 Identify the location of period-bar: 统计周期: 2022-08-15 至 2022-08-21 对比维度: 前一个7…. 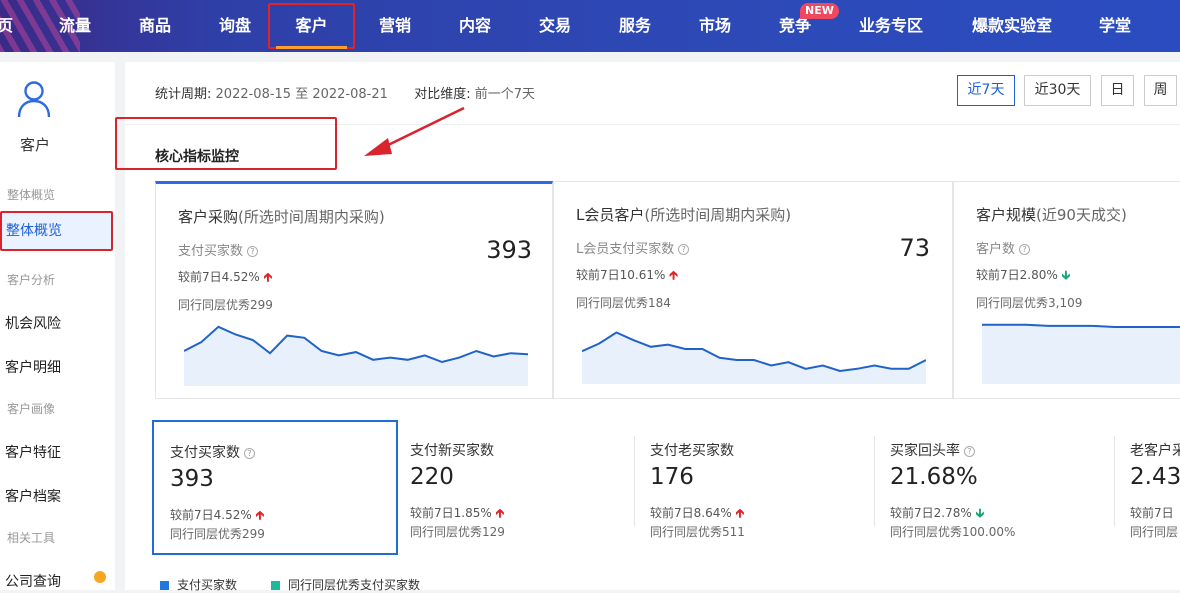
(345, 92).